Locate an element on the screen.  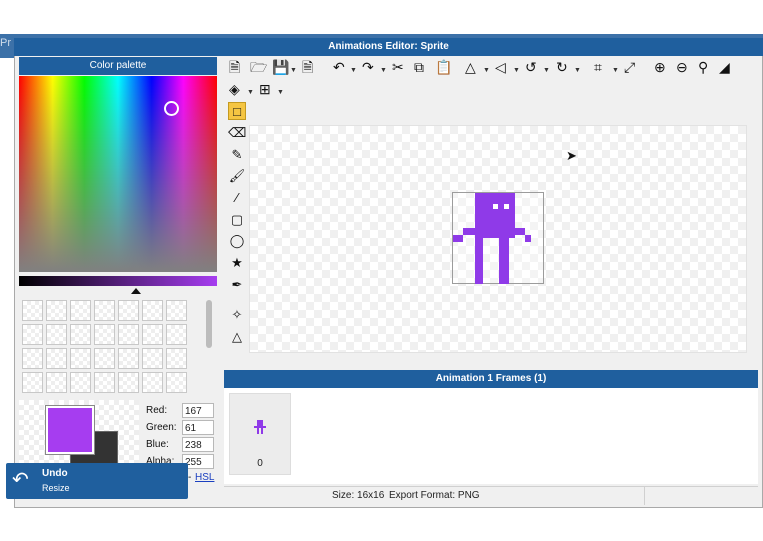
red-field: 167 is located at coordinates (198, 410).